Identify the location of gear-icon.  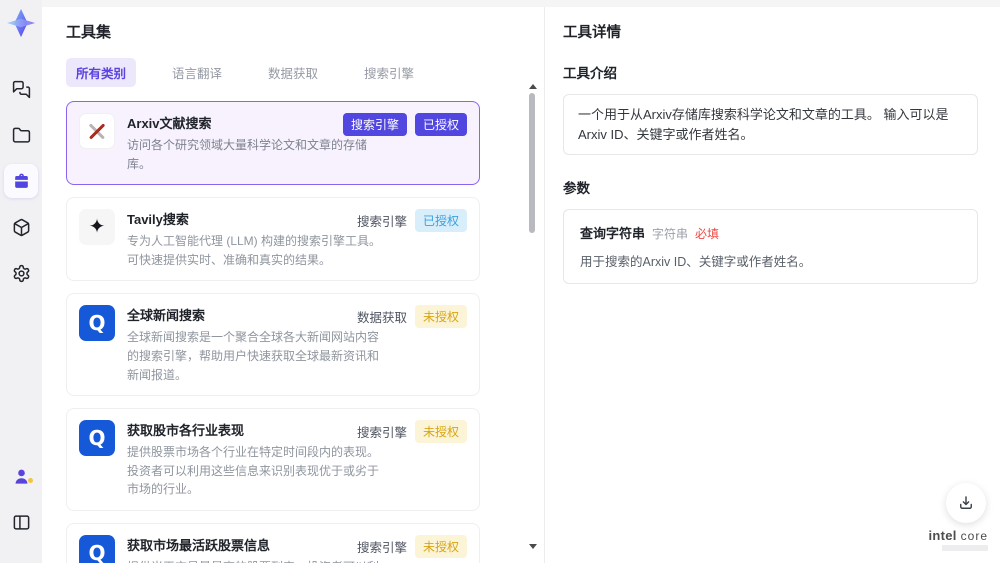
(21, 273).